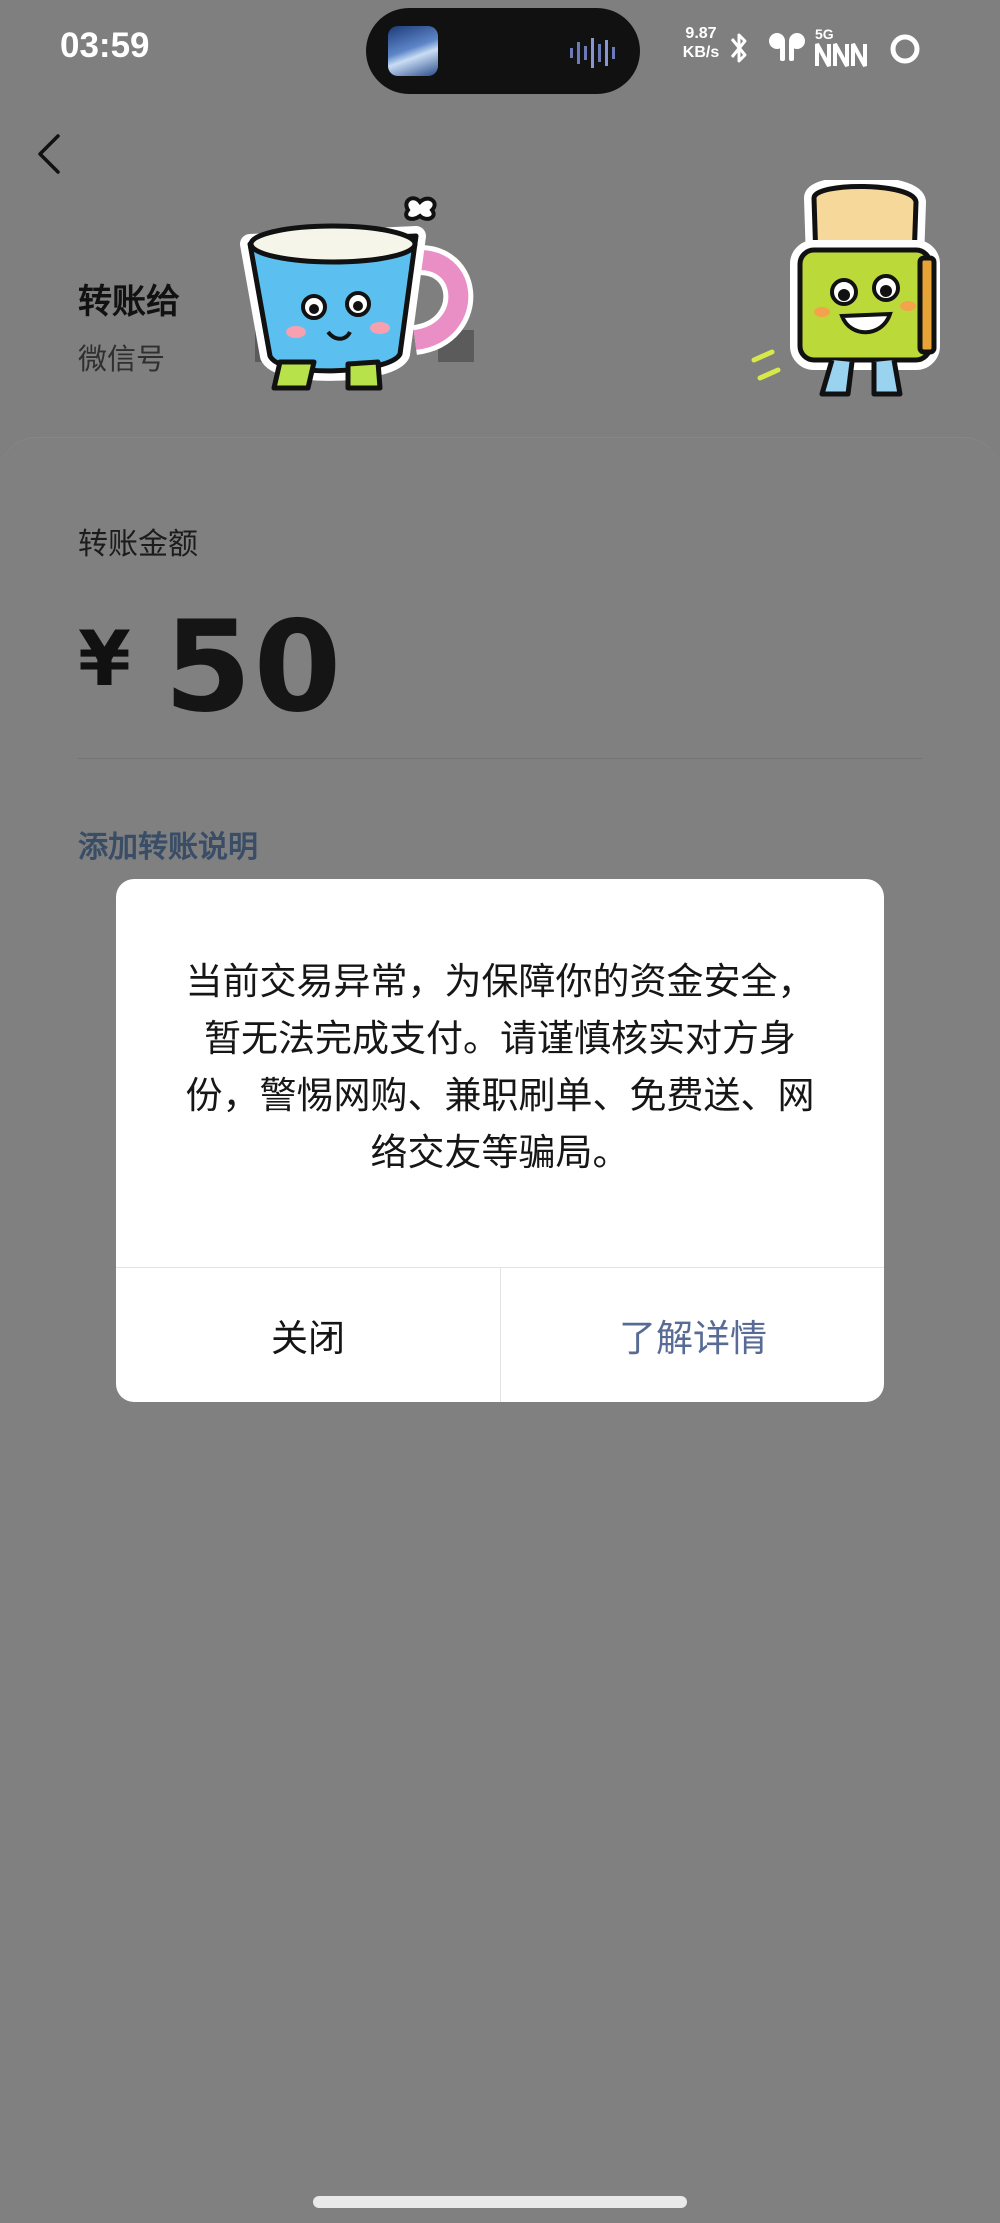 This screenshot has height=2223, width=1000. What do you see at coordinates (787, 47) in the screenshot?
I see `earbuds-icon` at bounding box center [787, 47].